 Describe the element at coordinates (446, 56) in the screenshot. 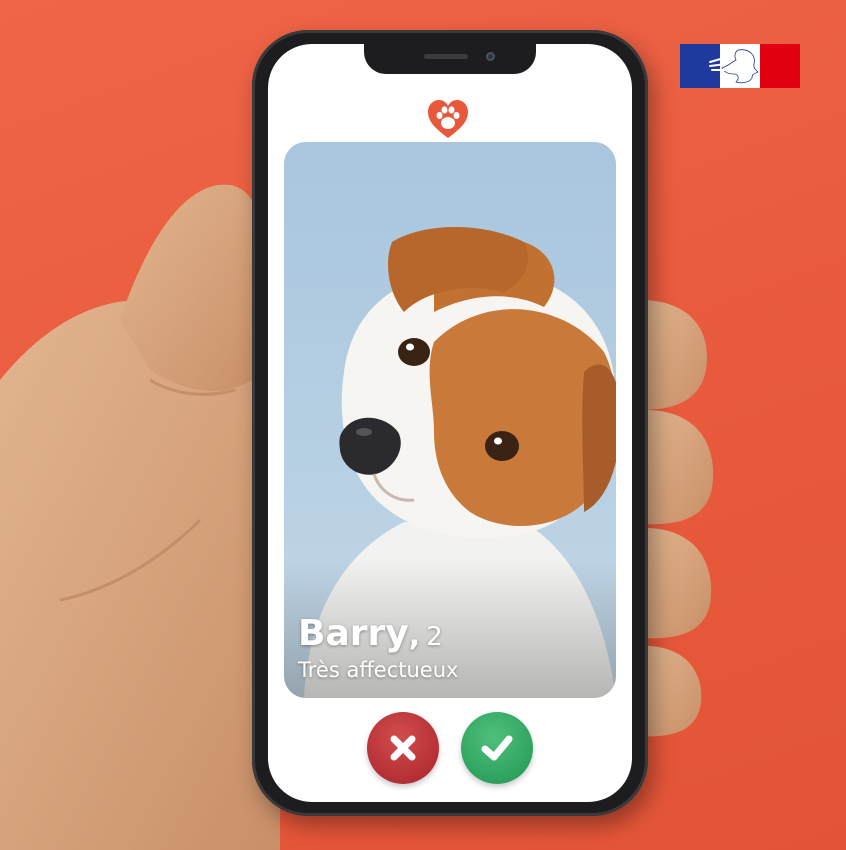

I see `speaker-grille` at that location.